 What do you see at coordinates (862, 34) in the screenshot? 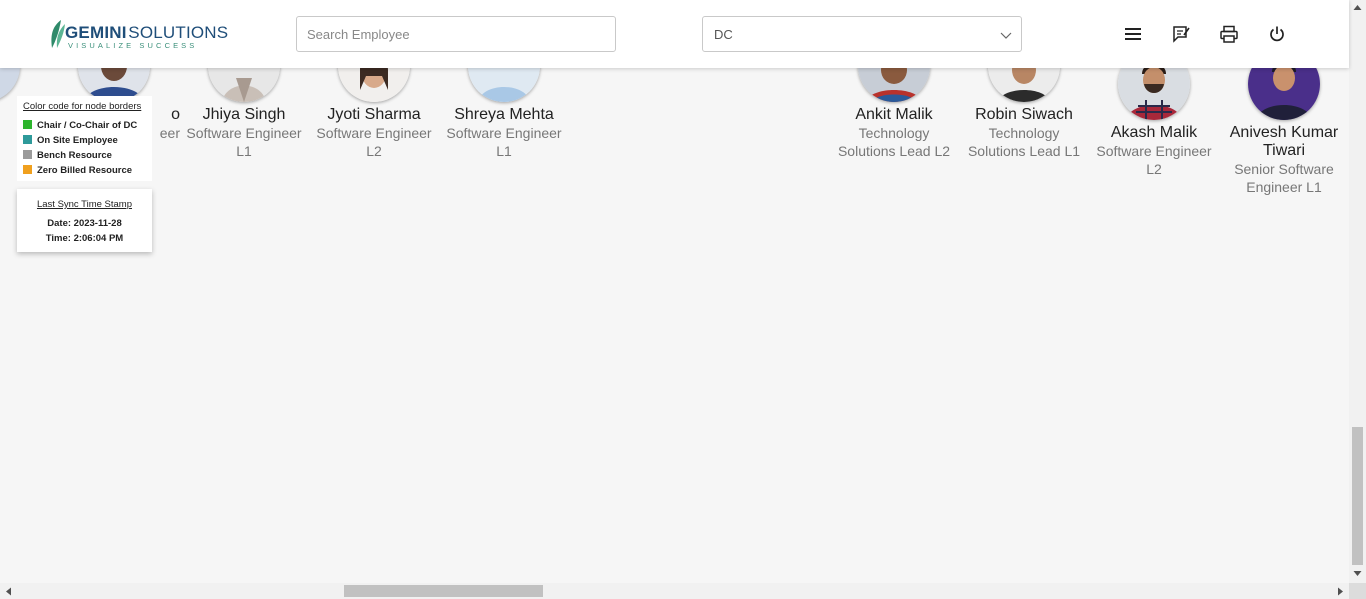
I see `dc-select: DC` at bounding box center [862, 34].